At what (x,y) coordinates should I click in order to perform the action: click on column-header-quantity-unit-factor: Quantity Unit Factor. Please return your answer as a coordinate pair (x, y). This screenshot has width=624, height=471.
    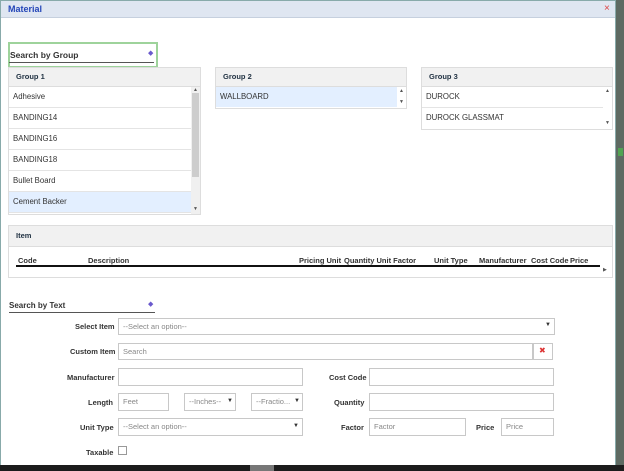
    Looking at the image, I should click on (380, 260).